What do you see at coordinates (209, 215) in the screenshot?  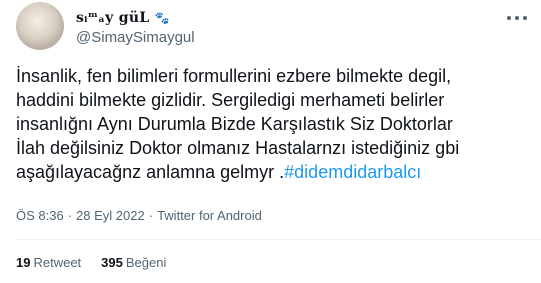 I see `tweet-source: Twitter for Android` at bounding box center [209, 215].